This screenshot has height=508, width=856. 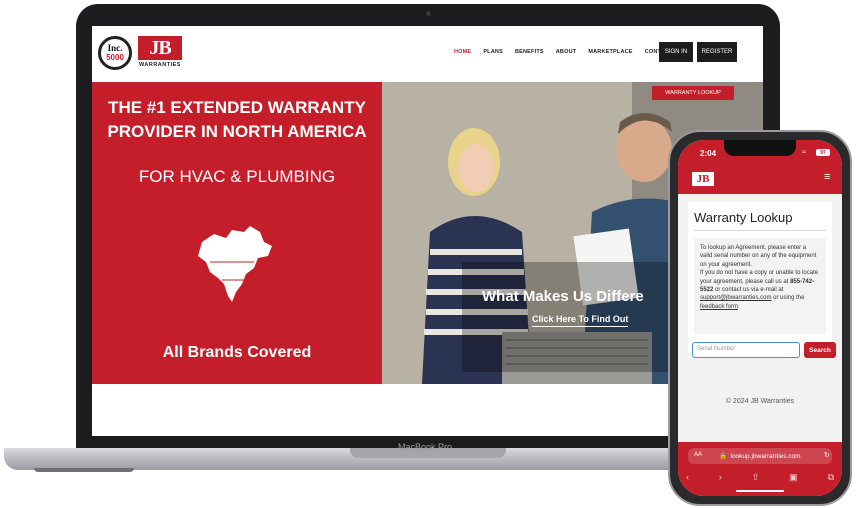 I want to click on warranty-lookup-tab: WARRANTY LOOKUP, so click(x=693, y=93).